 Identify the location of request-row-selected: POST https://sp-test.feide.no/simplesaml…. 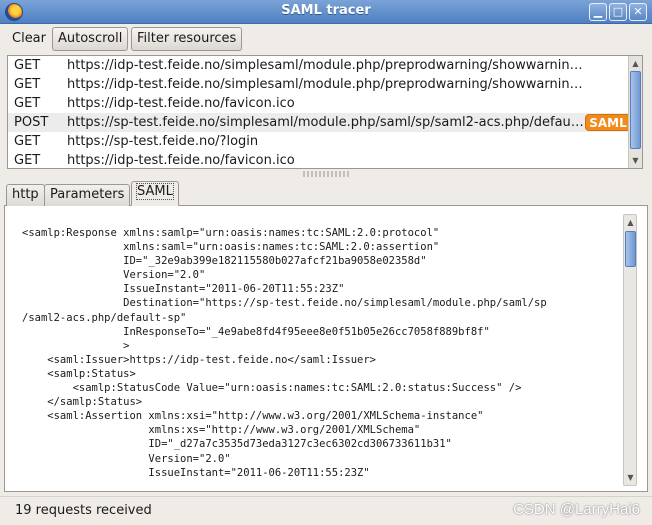
(319, 122).